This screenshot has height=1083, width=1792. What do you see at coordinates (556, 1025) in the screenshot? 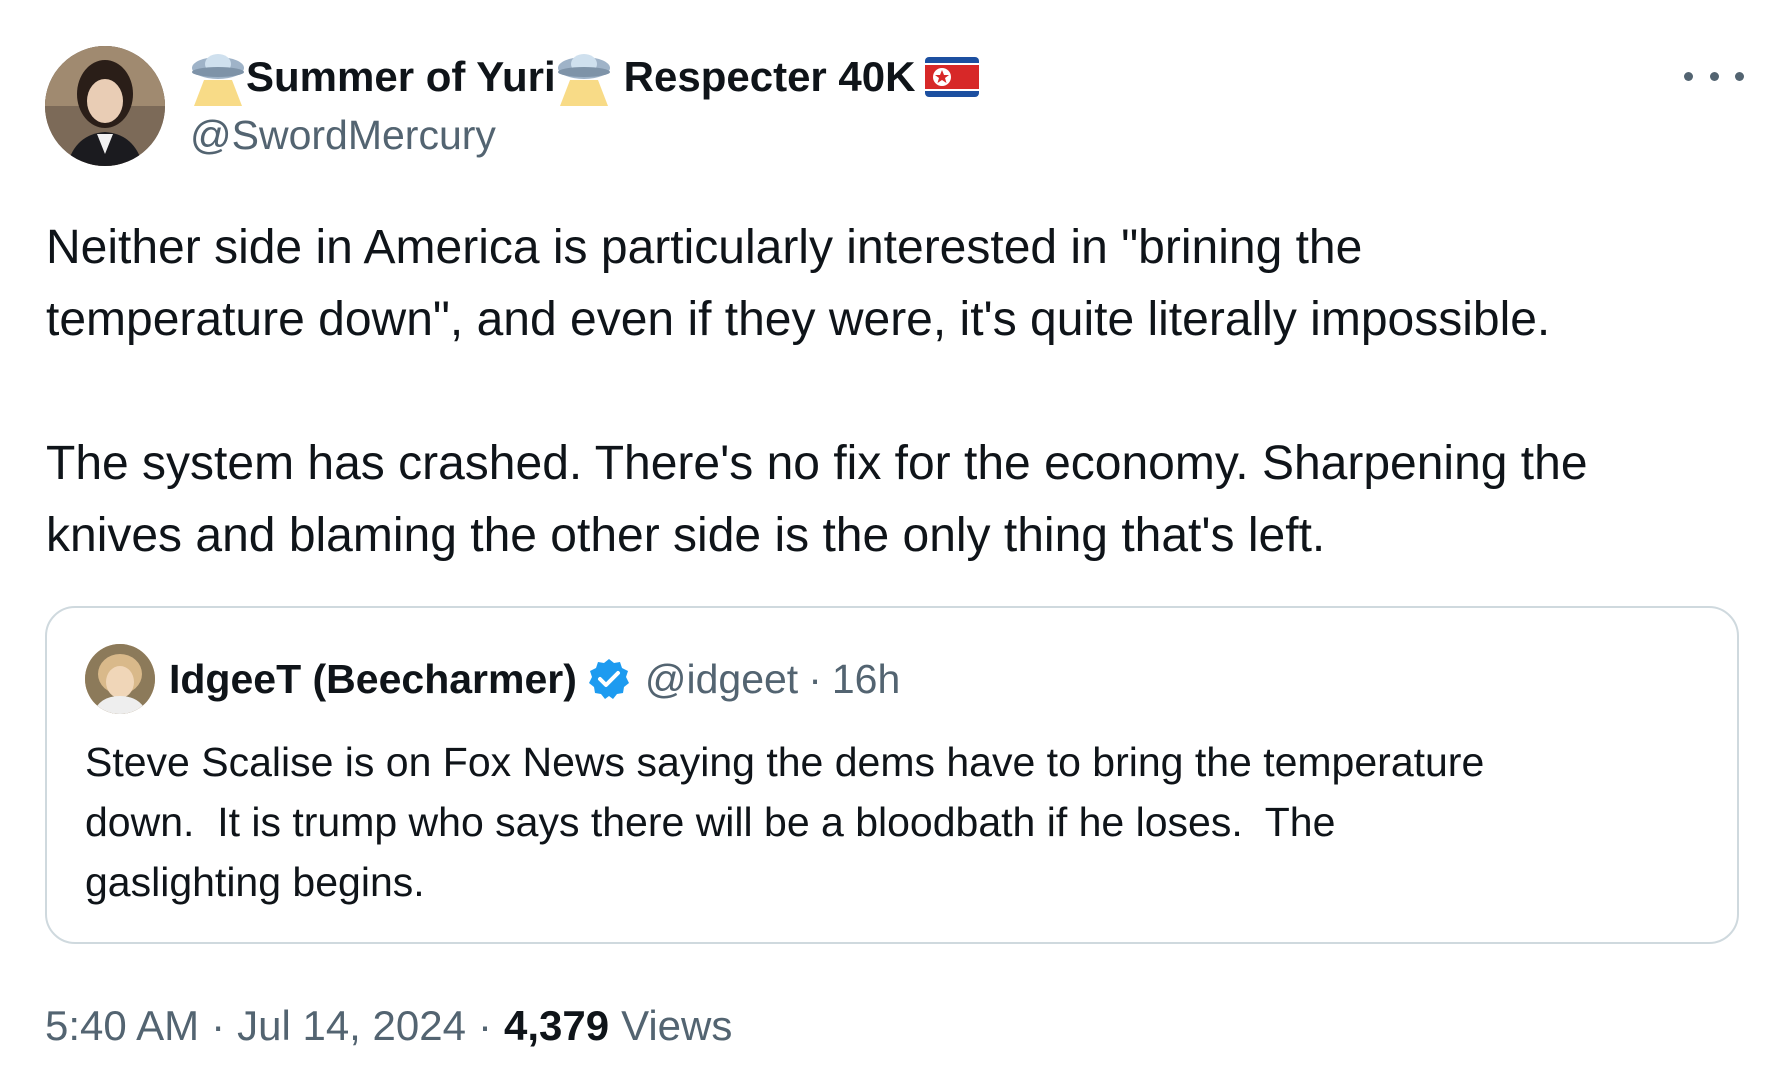
I see `views-count: 4,379` at bounding box center [556, 1025].